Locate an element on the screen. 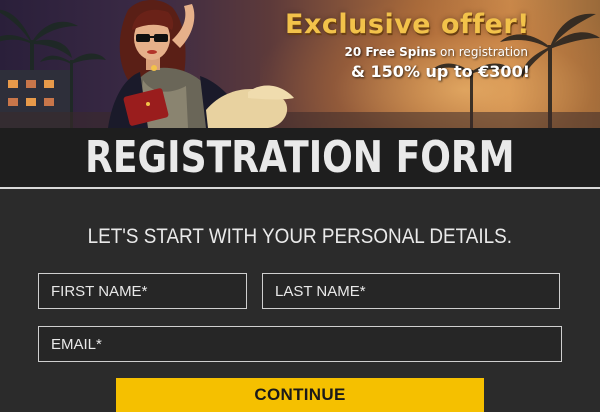 The image size is (600, 412). form-subtitle-text: LET'S START WITH YOUR PERSONAL DETAILS. is located at coordinates (300, 236).